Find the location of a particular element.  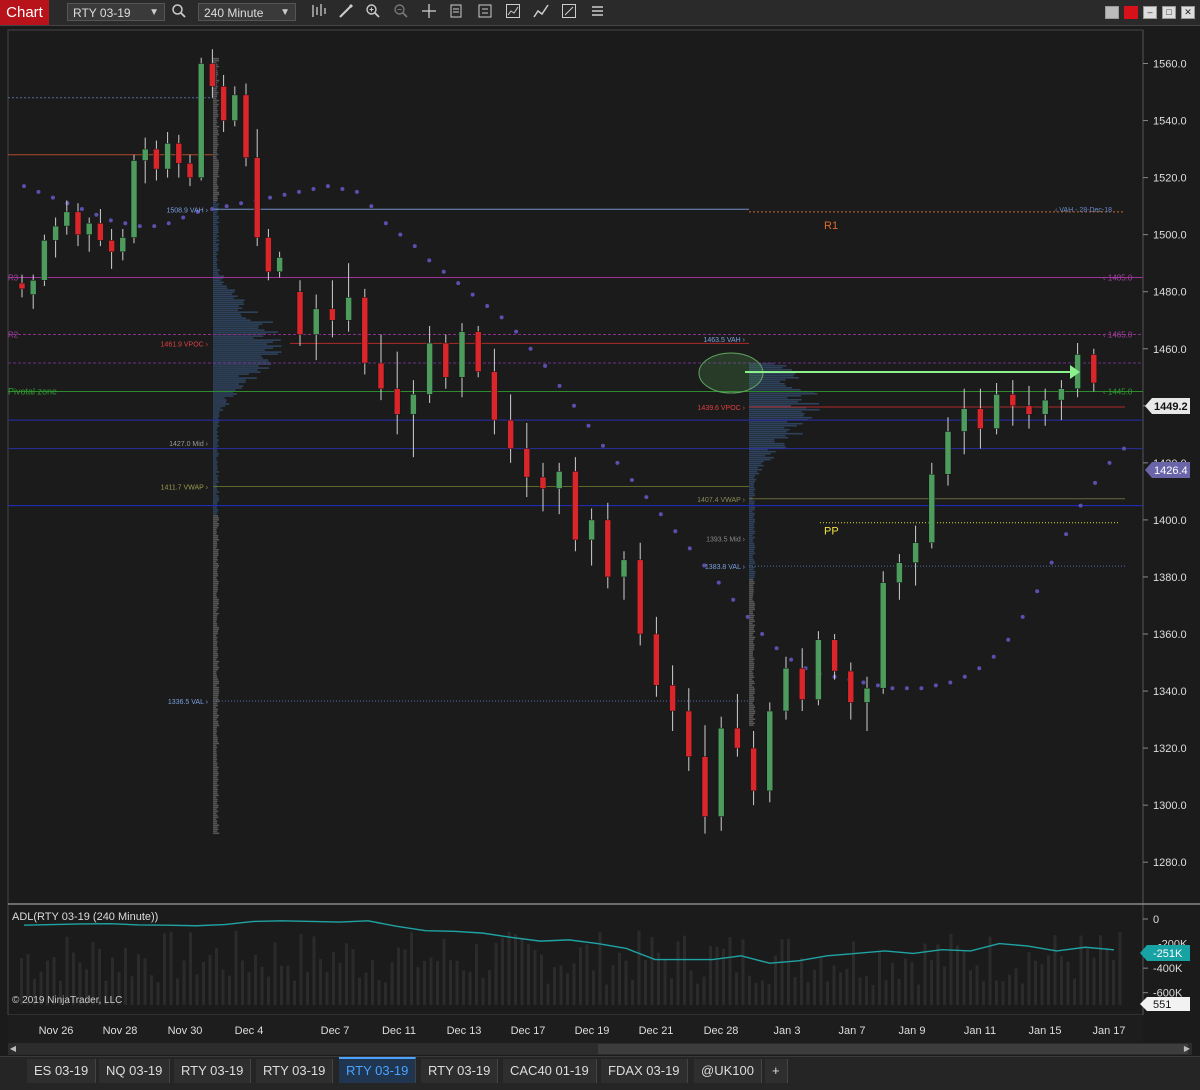

indicators-icon is located at coordinates (513, 12).